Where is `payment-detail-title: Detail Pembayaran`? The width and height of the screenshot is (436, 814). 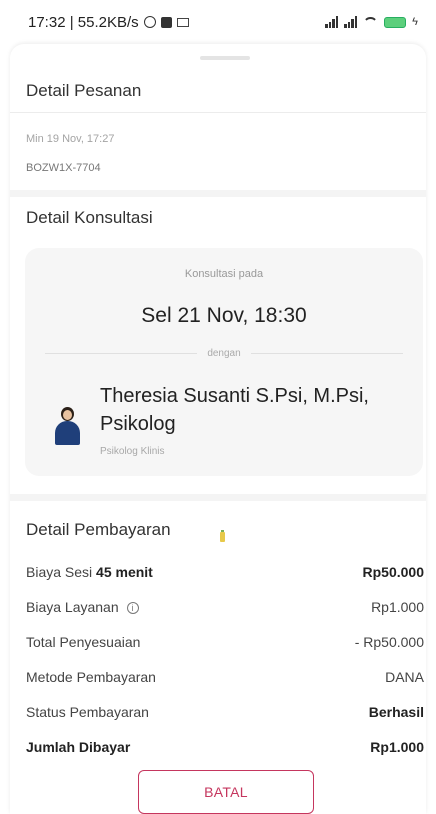 payment-detail-title: Detail Pembayaran is located at coordinates (98, 529).